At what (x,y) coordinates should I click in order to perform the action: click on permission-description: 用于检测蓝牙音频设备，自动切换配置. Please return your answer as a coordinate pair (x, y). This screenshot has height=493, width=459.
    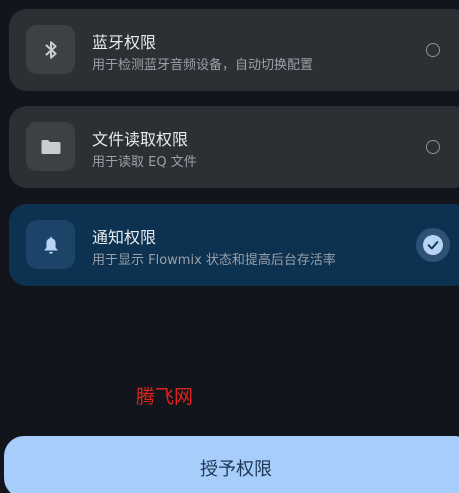
    Looking at the image, I should click on (203, 65).